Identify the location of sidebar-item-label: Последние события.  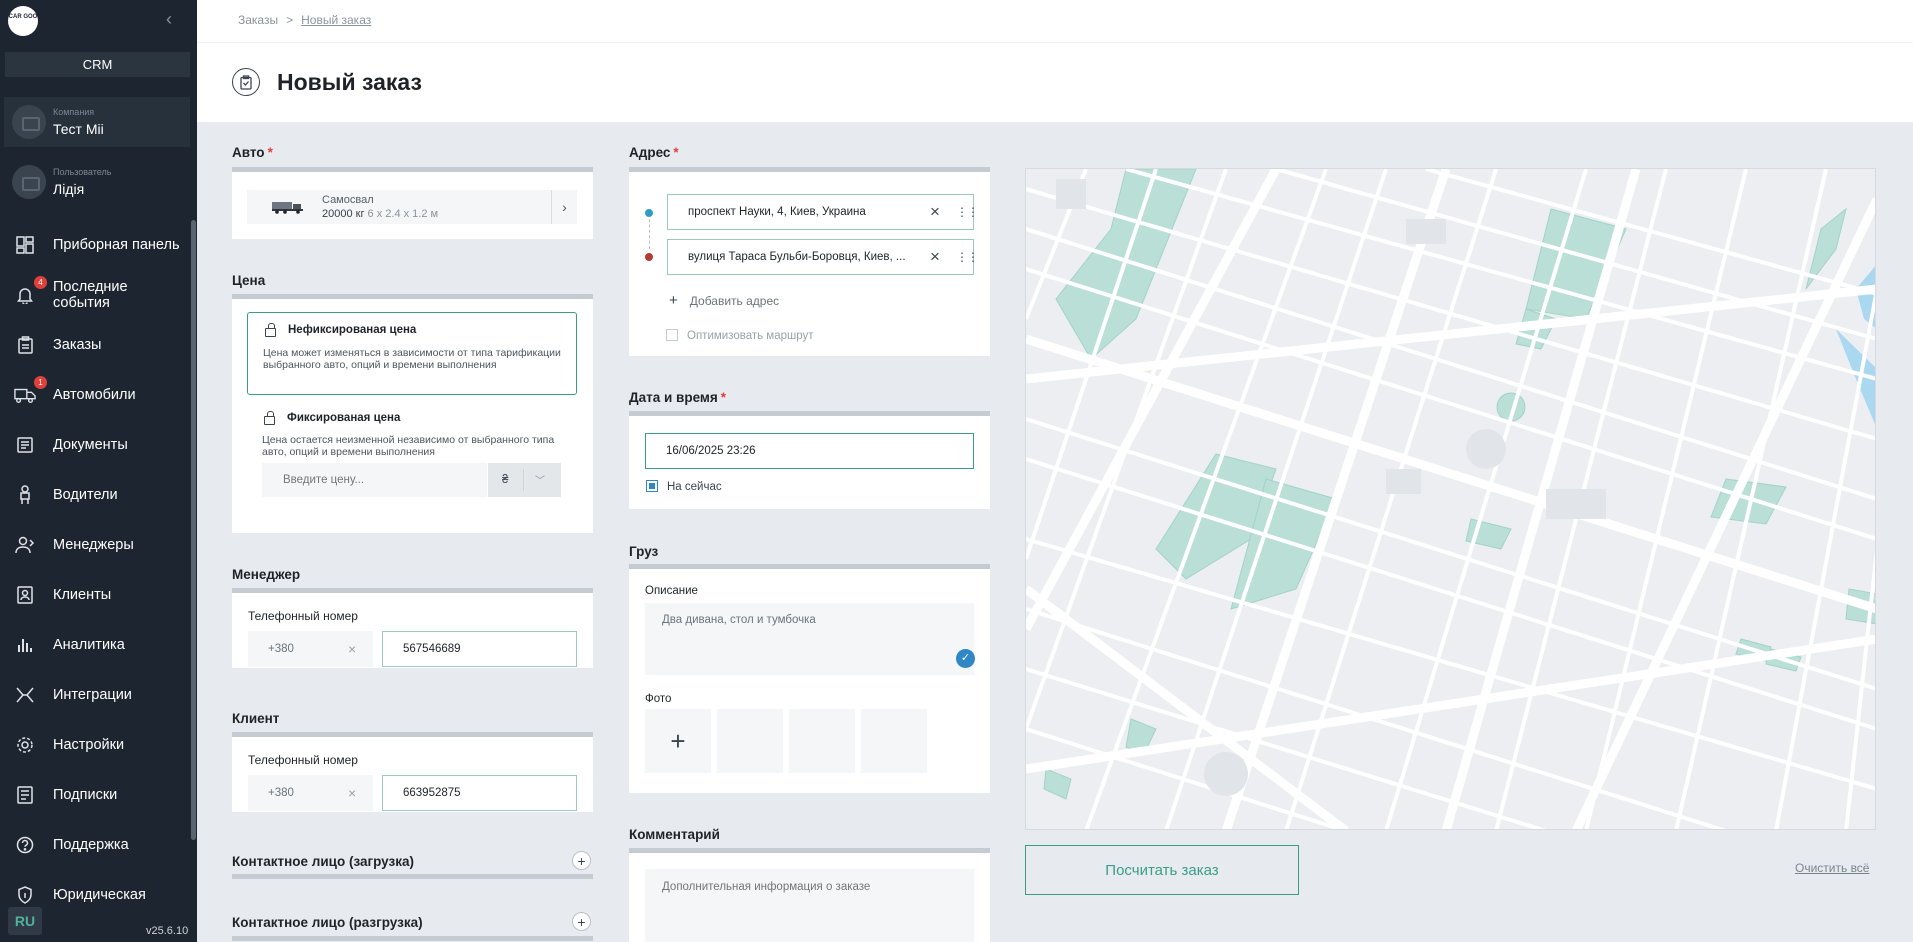
(90, 295).